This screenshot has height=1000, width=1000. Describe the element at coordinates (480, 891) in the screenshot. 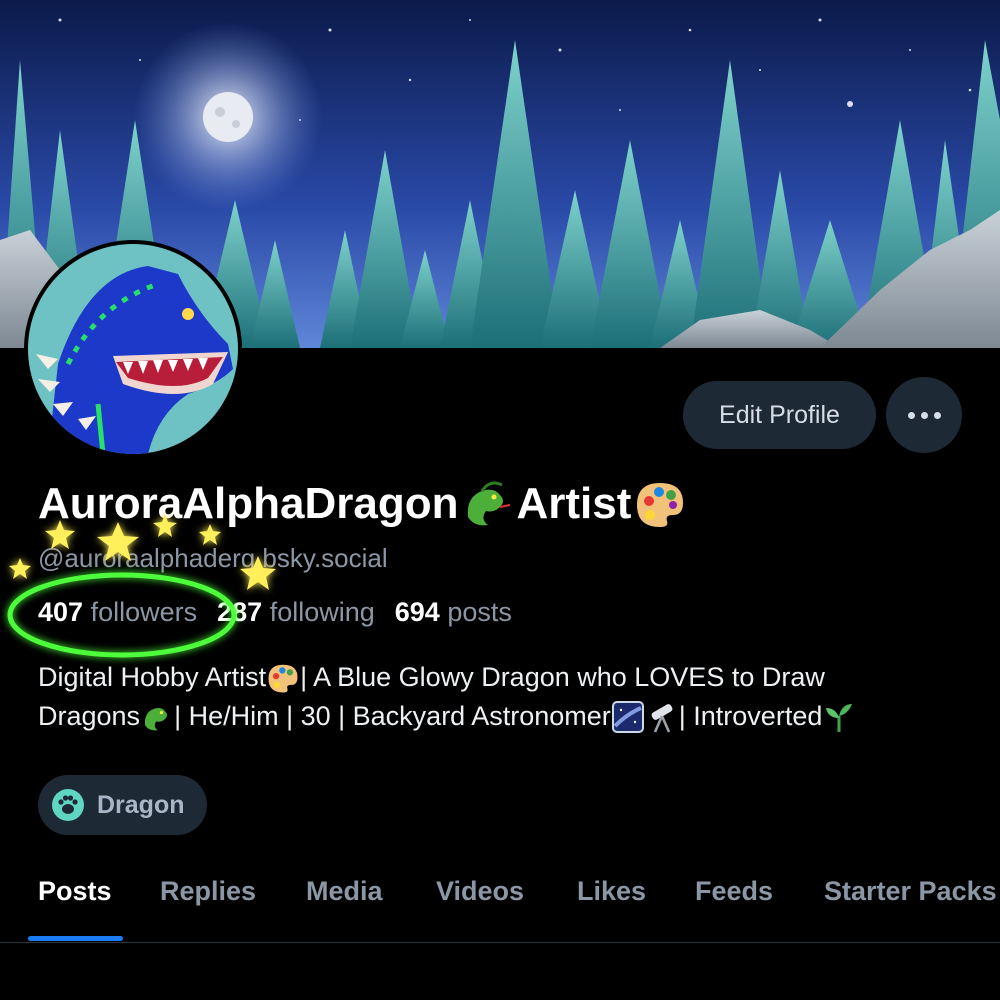

I see `tab-videos: Videos` at that location.